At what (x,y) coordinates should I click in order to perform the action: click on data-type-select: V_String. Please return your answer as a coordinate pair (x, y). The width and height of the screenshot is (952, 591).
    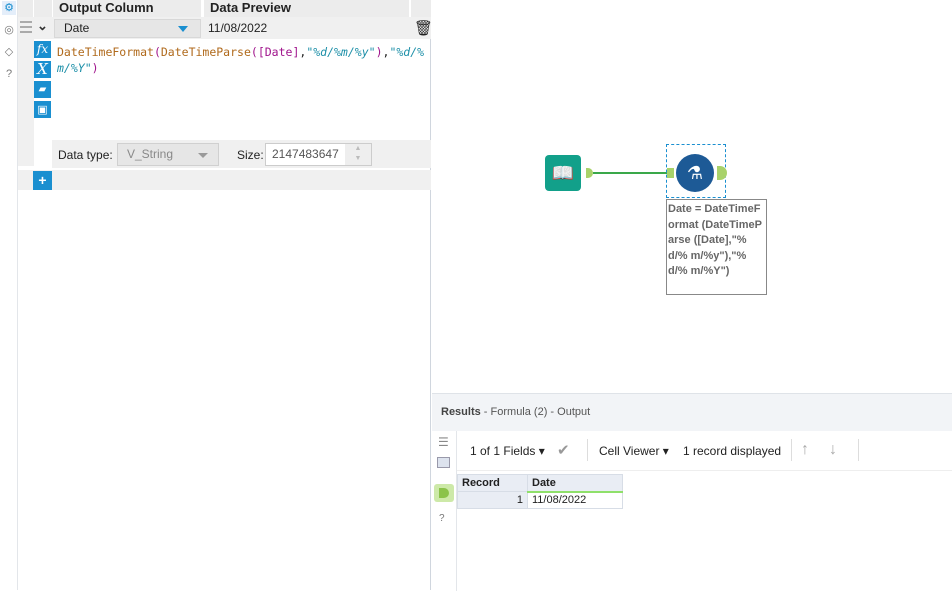
    Looking at the image, I should click on (168, 154).